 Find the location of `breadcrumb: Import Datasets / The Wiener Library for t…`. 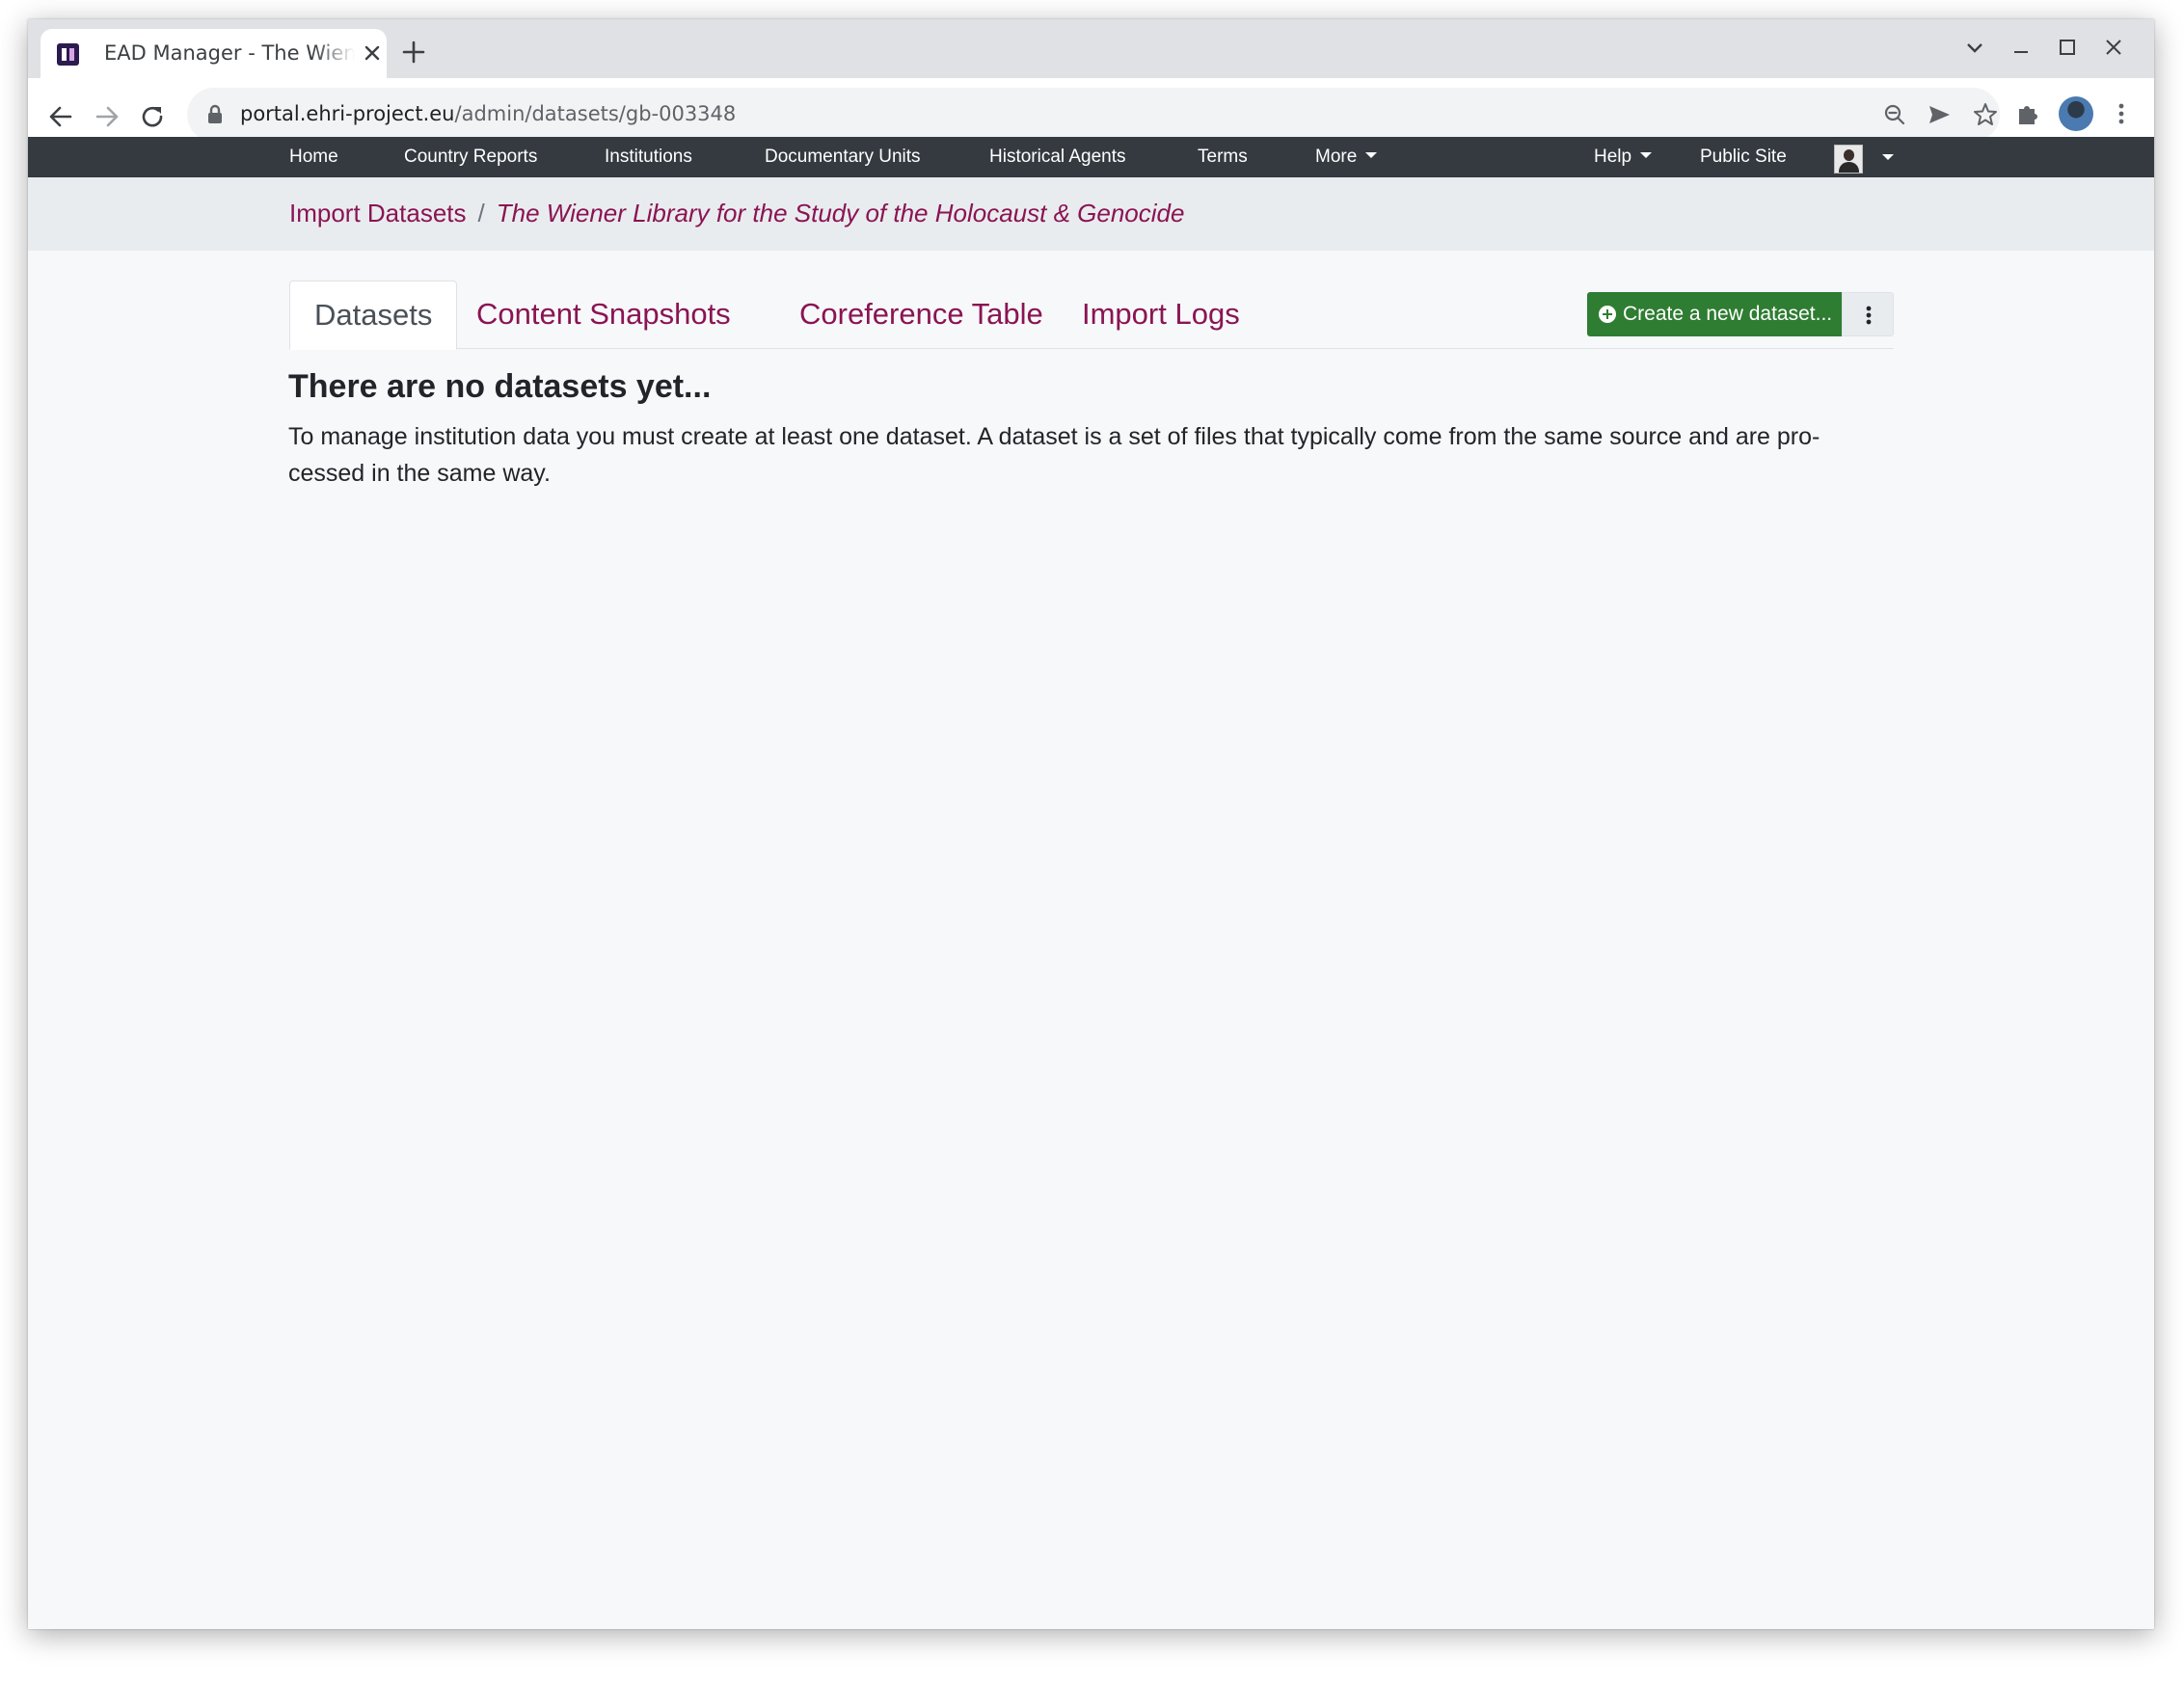

breadcrumb: Import Datasets / The Wiener Library for t… is located at coordinates (736, 213).